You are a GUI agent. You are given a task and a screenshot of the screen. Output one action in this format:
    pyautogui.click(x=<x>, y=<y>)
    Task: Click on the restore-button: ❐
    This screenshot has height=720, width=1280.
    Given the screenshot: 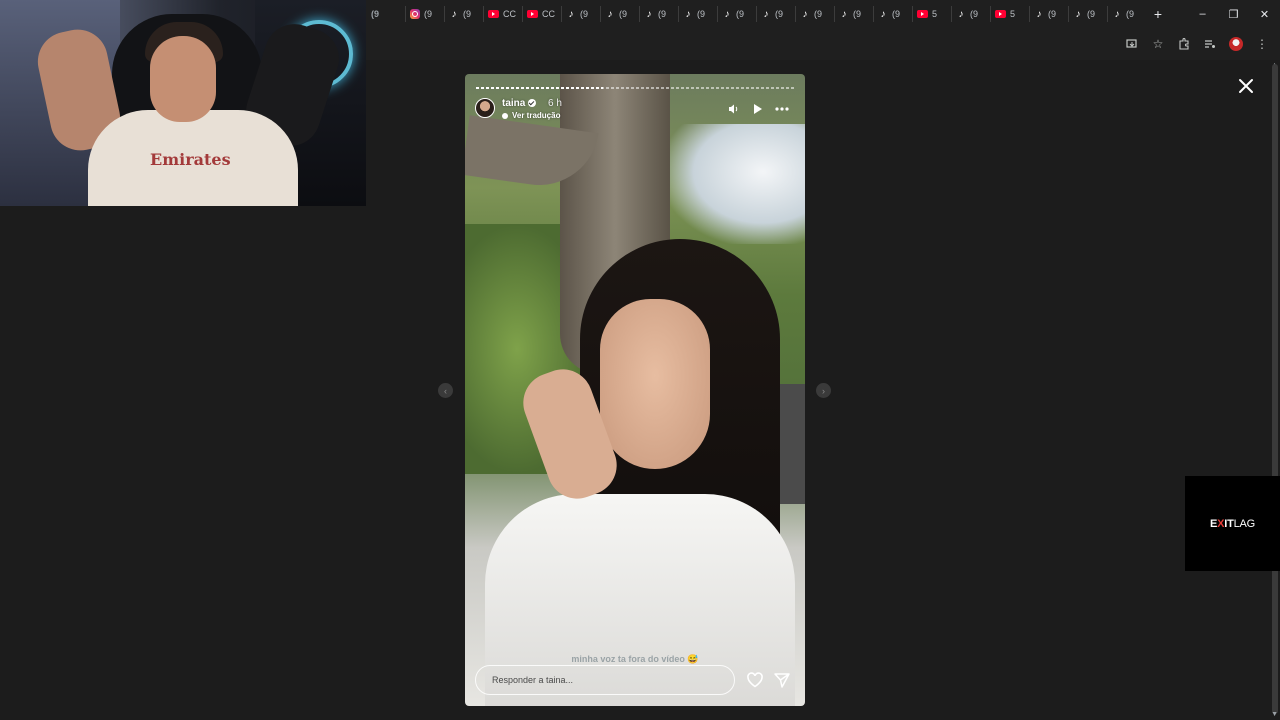 What is the action you would take?
    pyautogui.click(x=1233, y=14)
    